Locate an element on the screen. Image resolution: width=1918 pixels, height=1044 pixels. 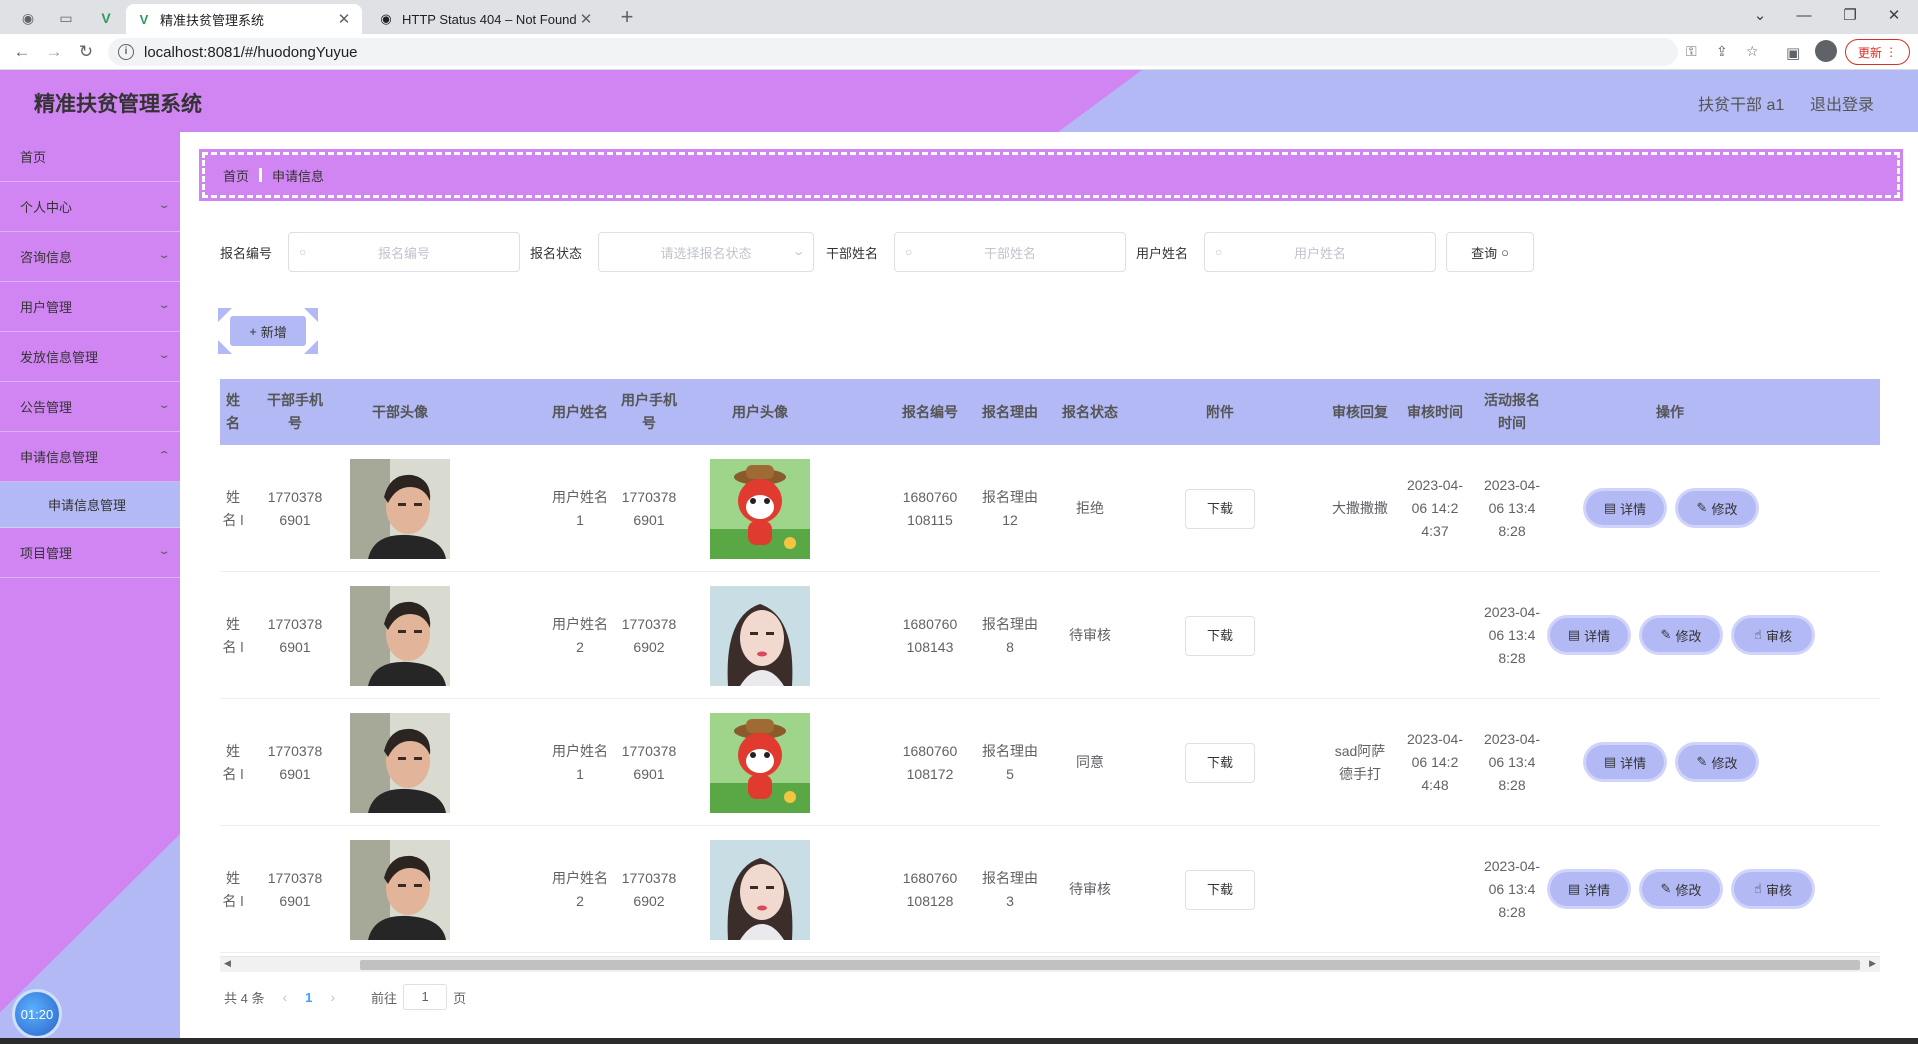
col-header: 审核回复 is located at coordinates (1360, 411).